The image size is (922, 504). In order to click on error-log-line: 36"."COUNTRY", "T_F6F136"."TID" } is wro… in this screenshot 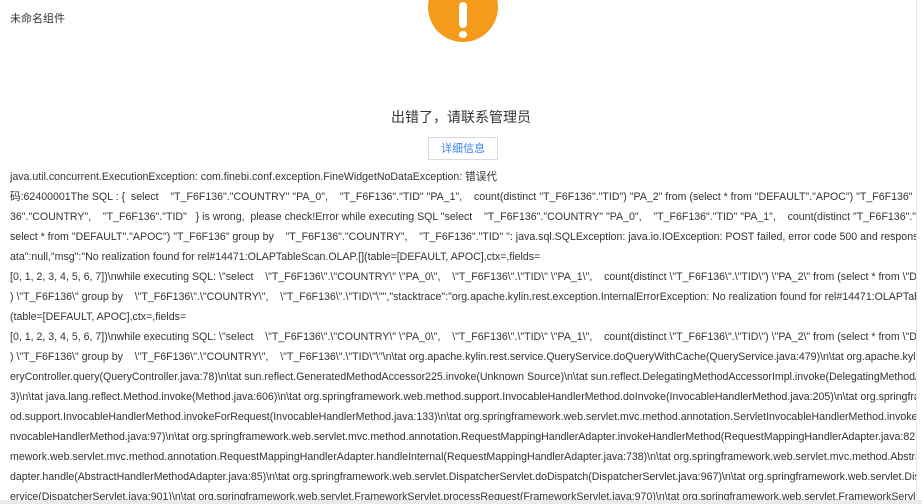, I will do `click(463, 217)`.